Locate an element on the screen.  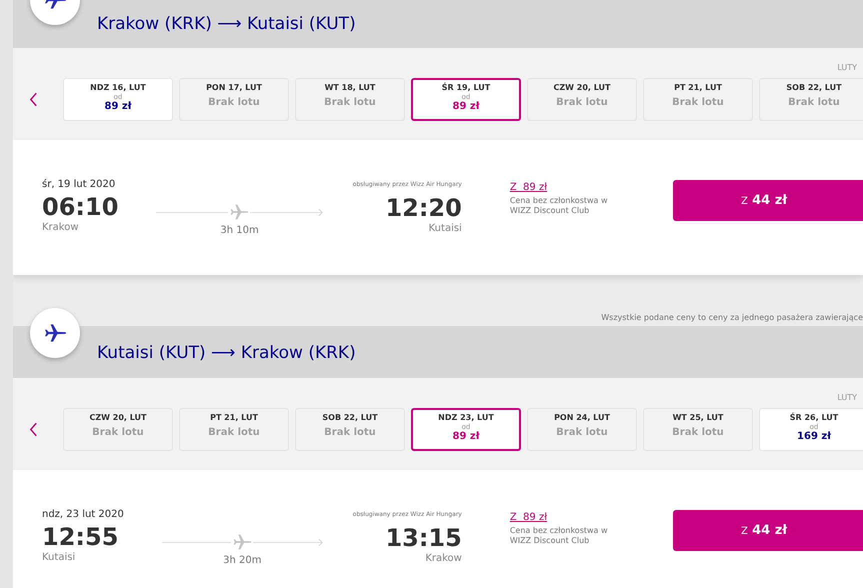
arrival-time: 13:15 is located at coordinates (423, 538).